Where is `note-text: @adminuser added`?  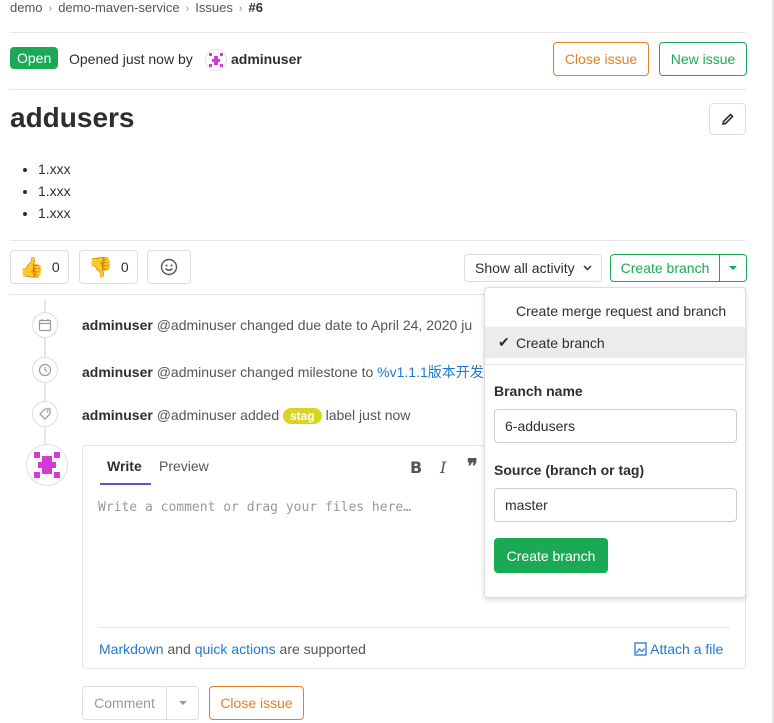 note-text: @adminuser added is located at coordinates (219, 415).